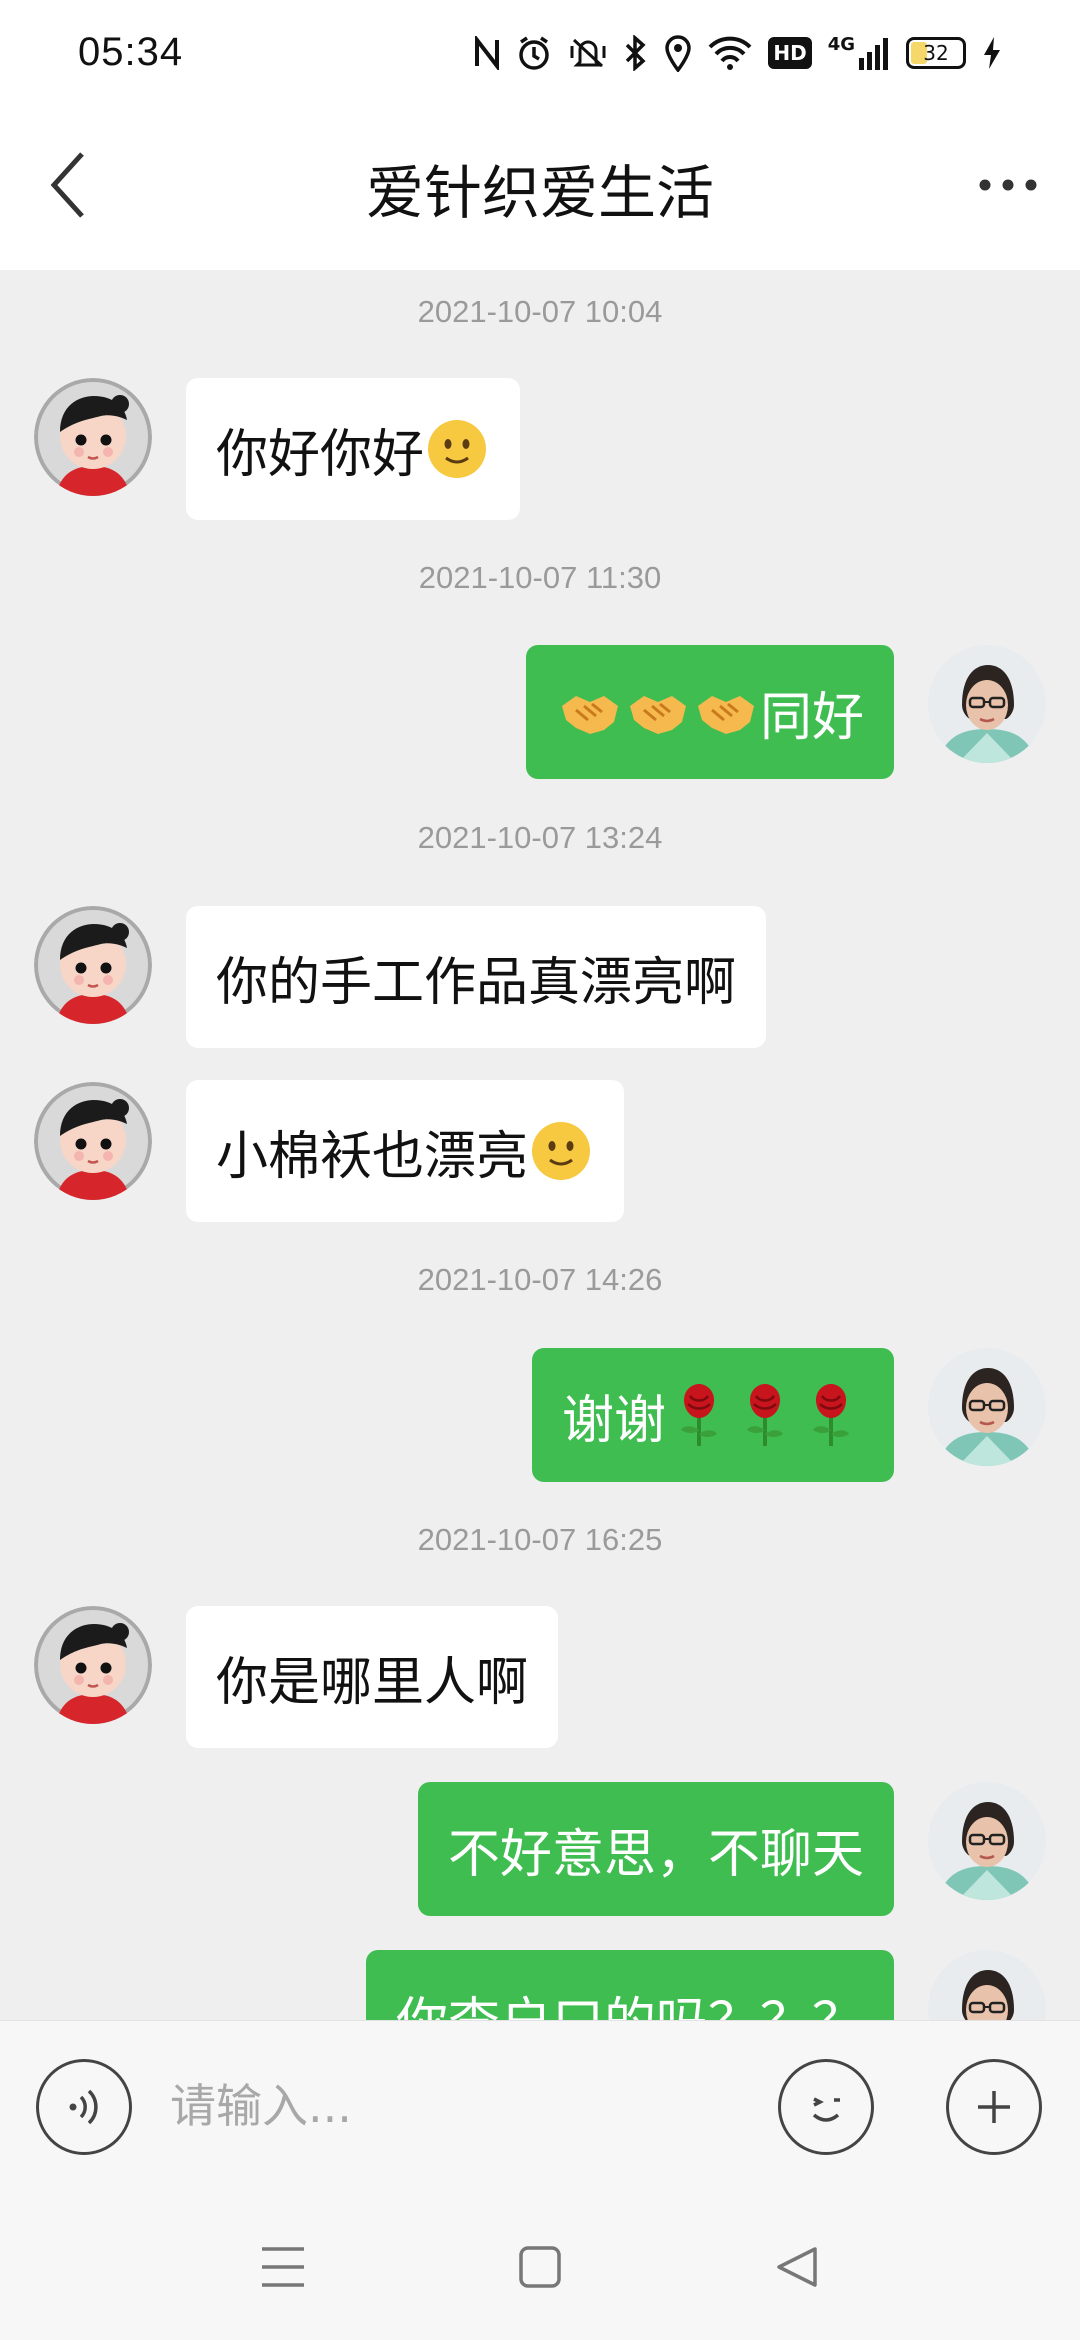  Describe the element at coordinates (460, 2106) in the screenshot. I see `message-input` at that location.